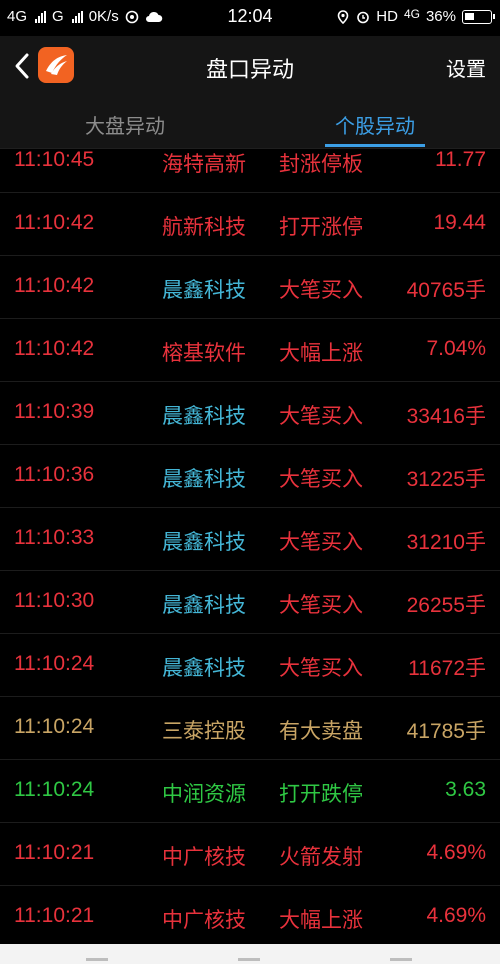 The height and width of the screenshot is (964, 500). What do you see at coordinates (401, 959) in the screenshot?
I see `back-icon` at bounding box center [401, 959].